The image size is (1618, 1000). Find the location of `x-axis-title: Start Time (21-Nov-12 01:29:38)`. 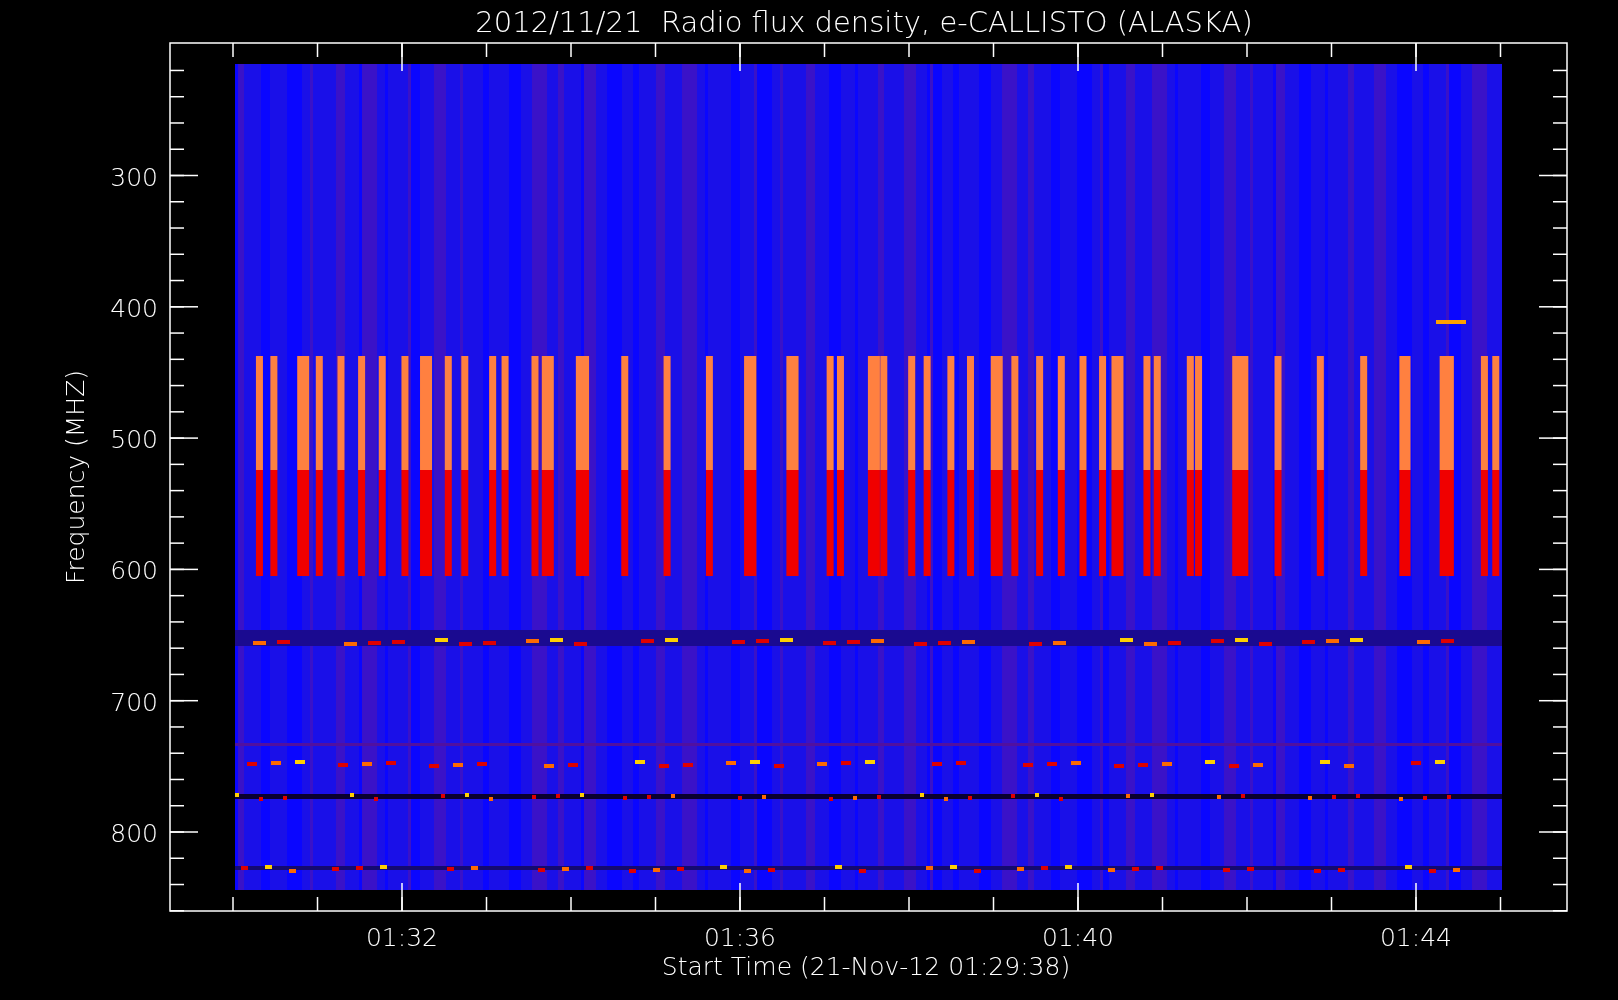

x-axis-title: Start Time (21-Nov-12 01:29:38) is located at coordinates (866, 966).